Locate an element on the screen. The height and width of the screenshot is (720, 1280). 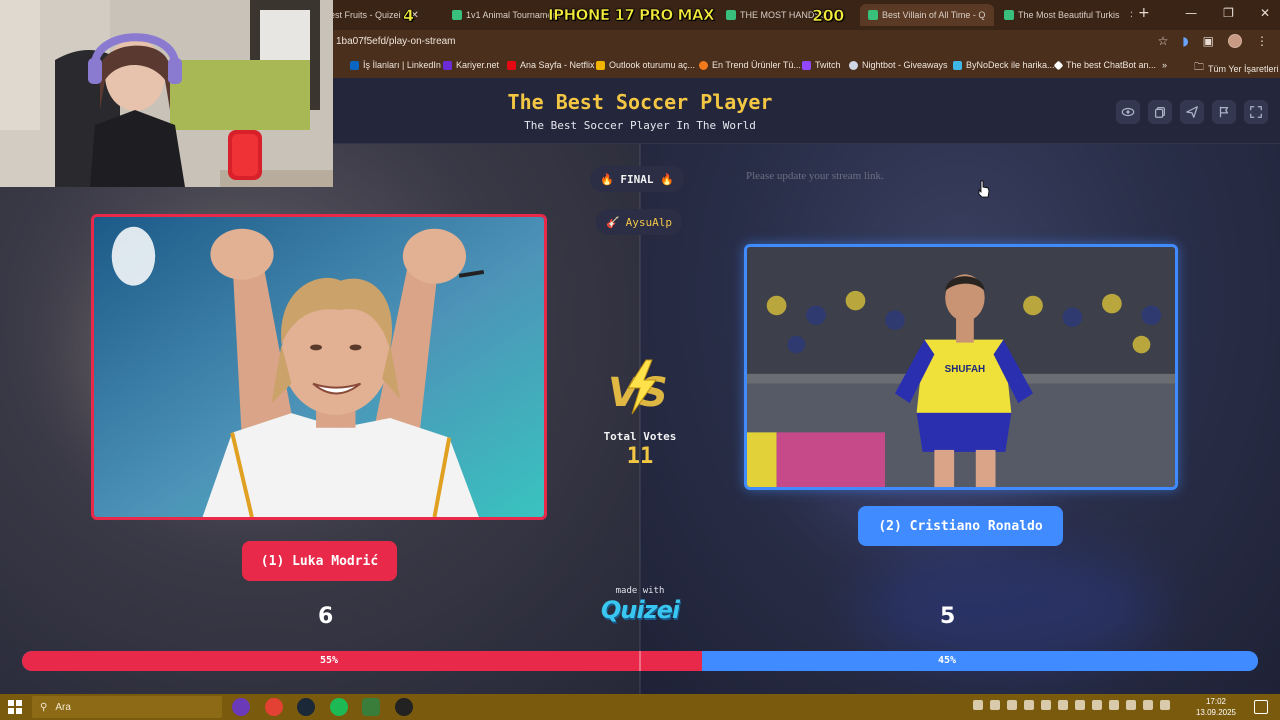
total-votes-value: 11 is located at coordinates (640, 456).